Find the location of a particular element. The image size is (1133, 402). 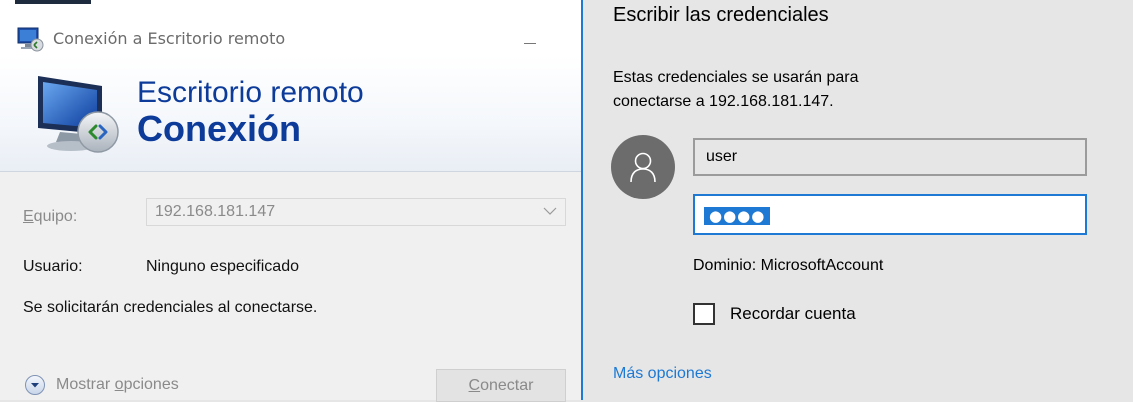

user-value: Ninguno especificado is located at coordinates (222, 266).